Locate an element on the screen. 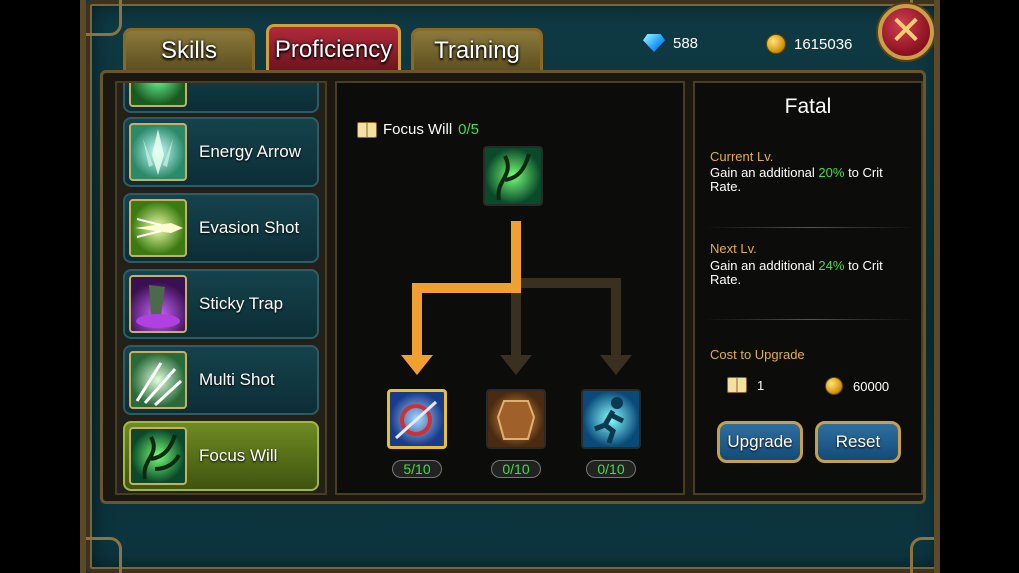 The image size is (1019, 573). gem-counter: 588 is located at coordinates (670, 43).